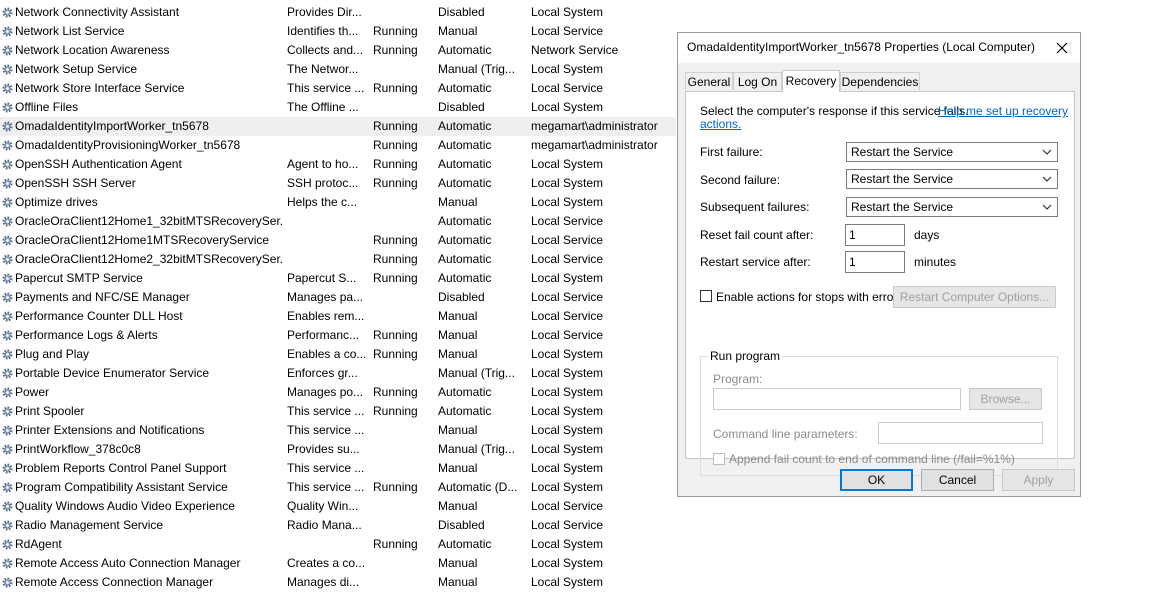  I want to click on help-link-continued: actions., so click(720, 124).